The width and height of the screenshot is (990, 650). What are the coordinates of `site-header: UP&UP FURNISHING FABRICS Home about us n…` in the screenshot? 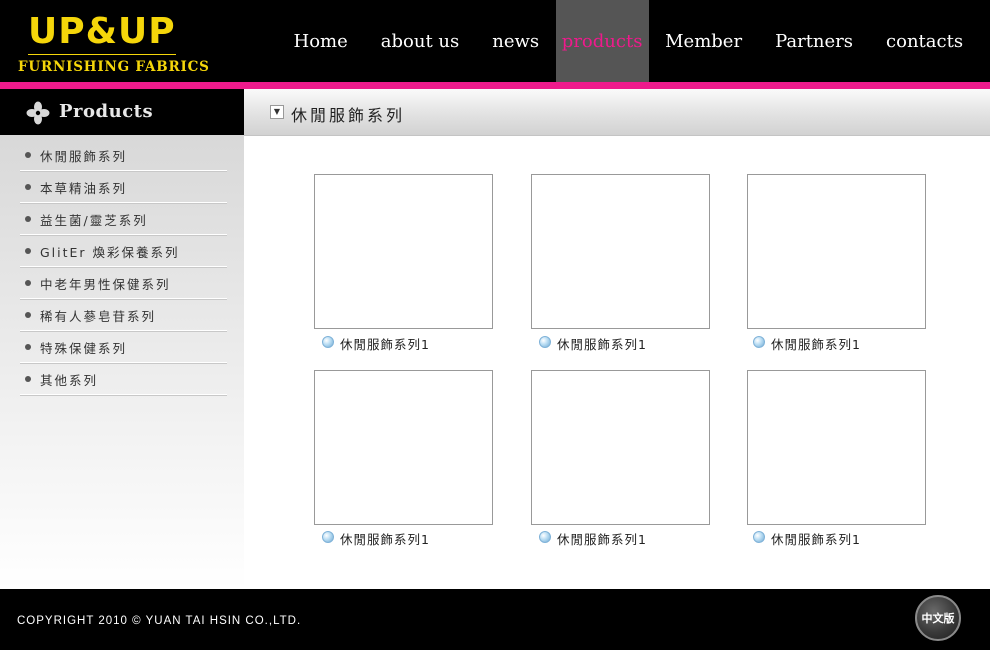 It's located at (495, 41).